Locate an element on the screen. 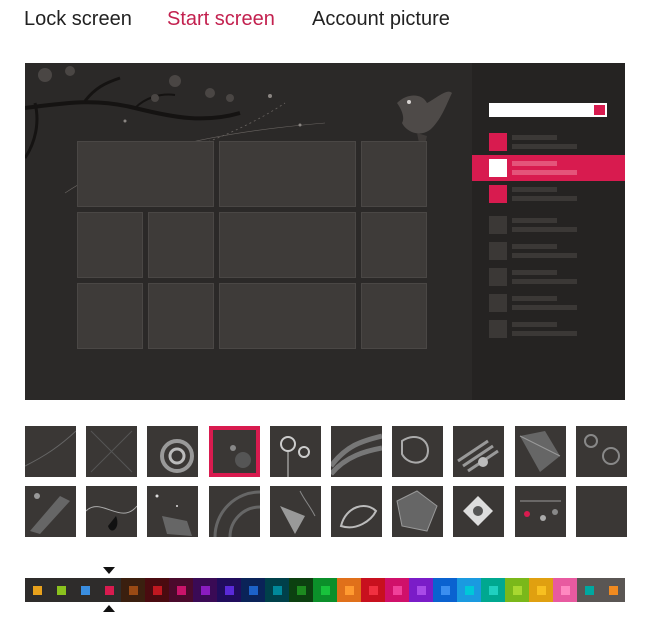  pattern-17-icon is located at coordinates (418, 511).